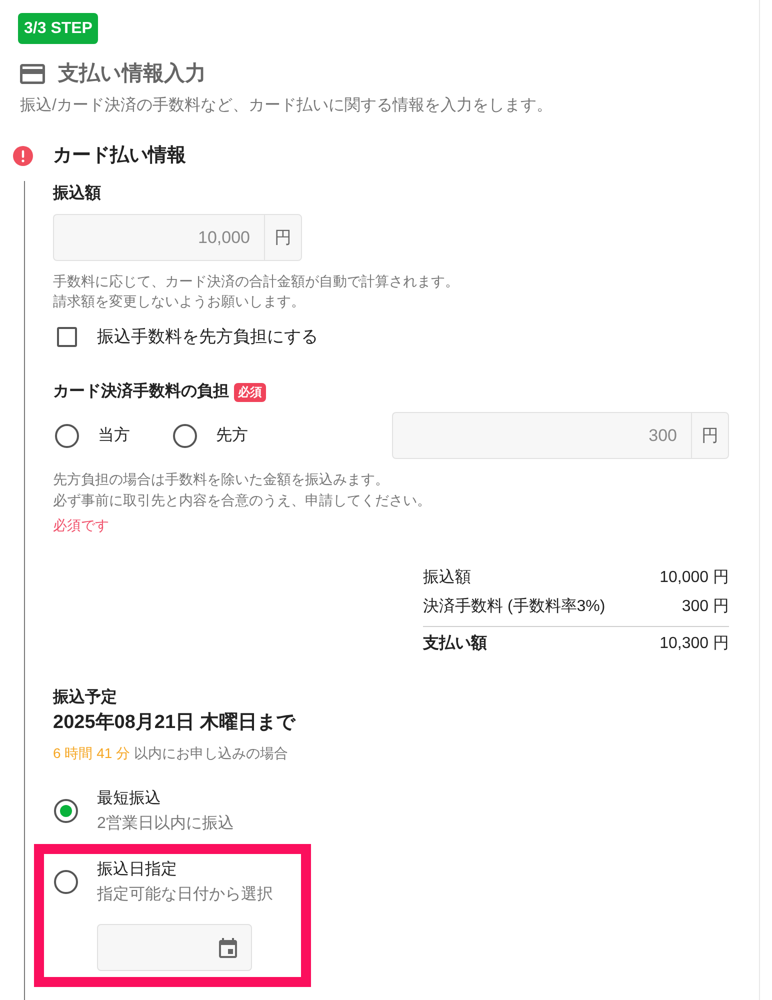 This screenshot has height=1000, width=772. Describe the element at coordinates (250, 392) in the screenshot. I see `required-badge: 必須` at that location.